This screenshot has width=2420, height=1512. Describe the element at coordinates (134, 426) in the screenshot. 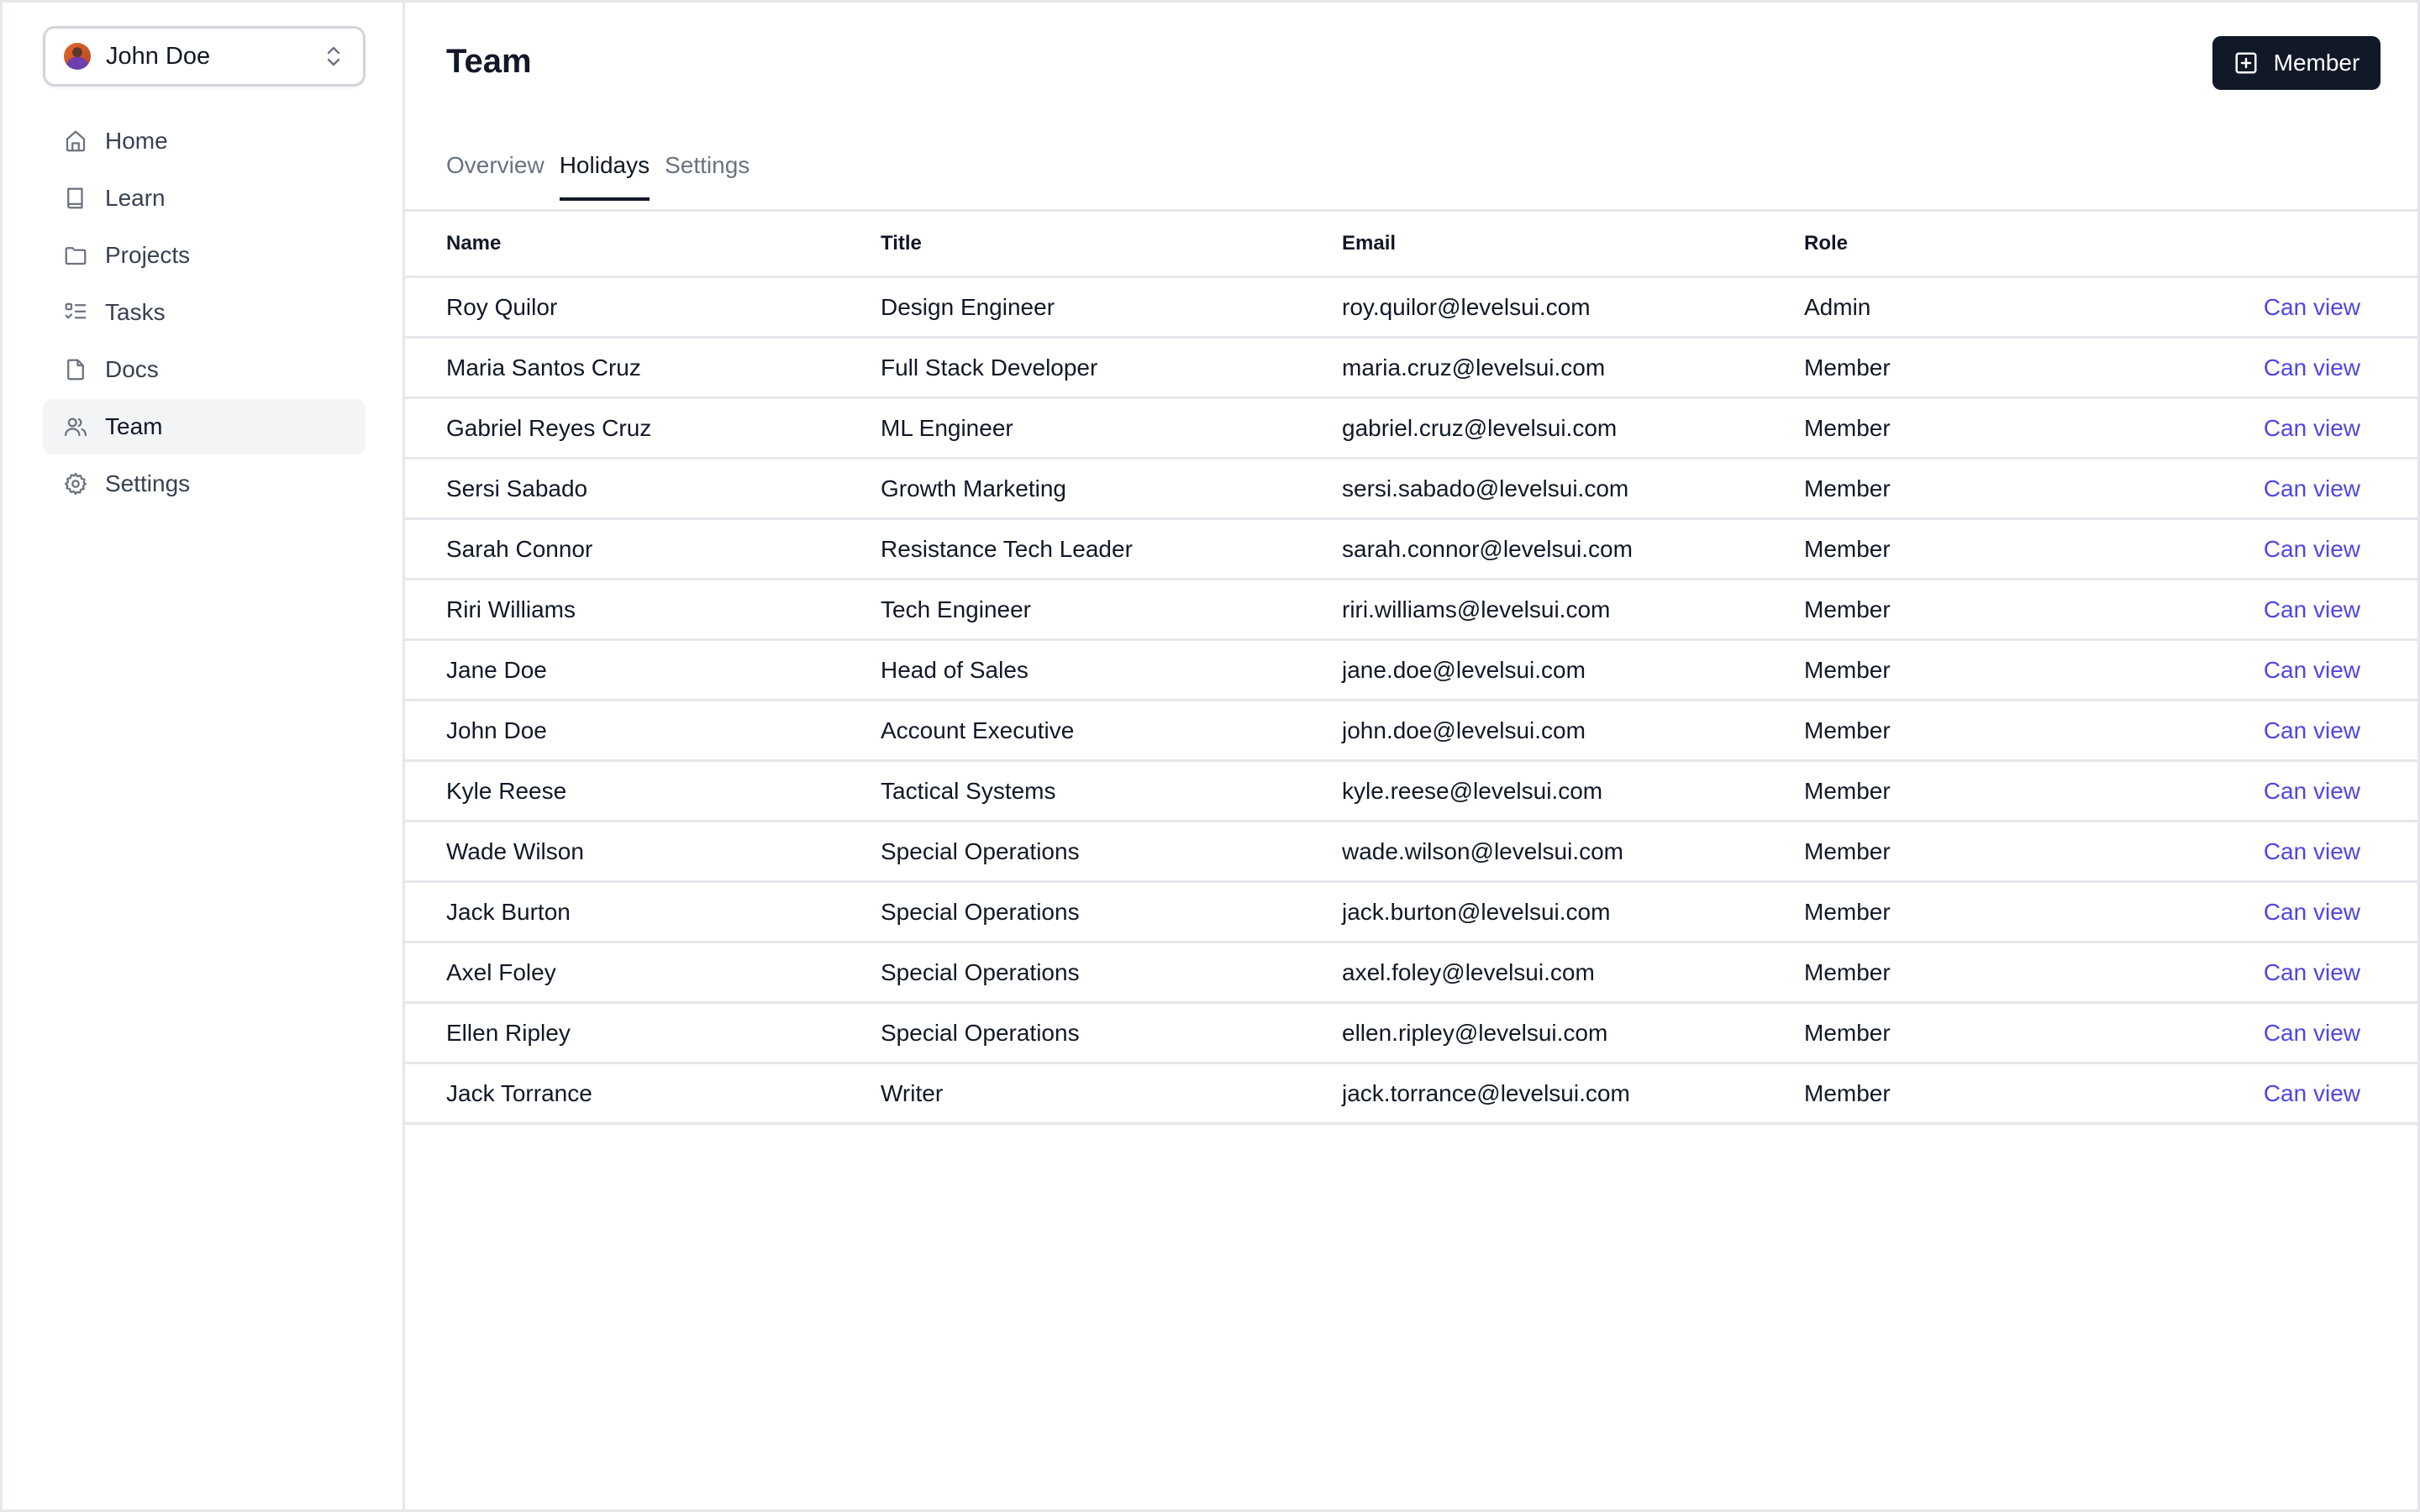

I see `sidebar-item-label: Team` at that location.